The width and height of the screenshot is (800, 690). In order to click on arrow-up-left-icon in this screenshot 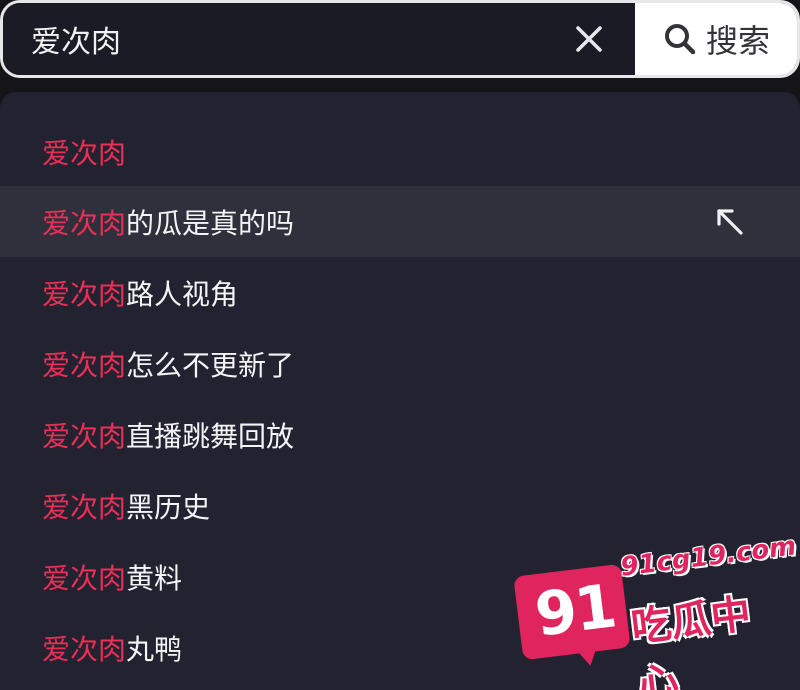, I will do `click(730, 222)`.